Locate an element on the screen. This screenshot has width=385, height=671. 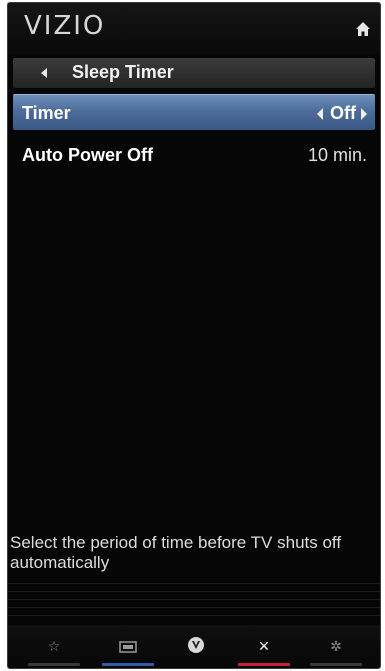
menu-item-timer: Timer Off is located at coordinates (194, 112).